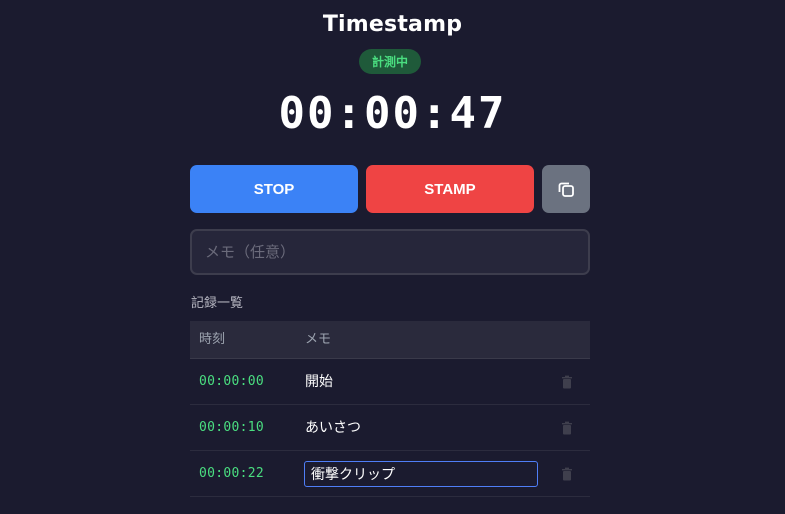 The height and width of the screenshot is (514, 785). I want to click on row-memo-edit-input, so click(421, 474).